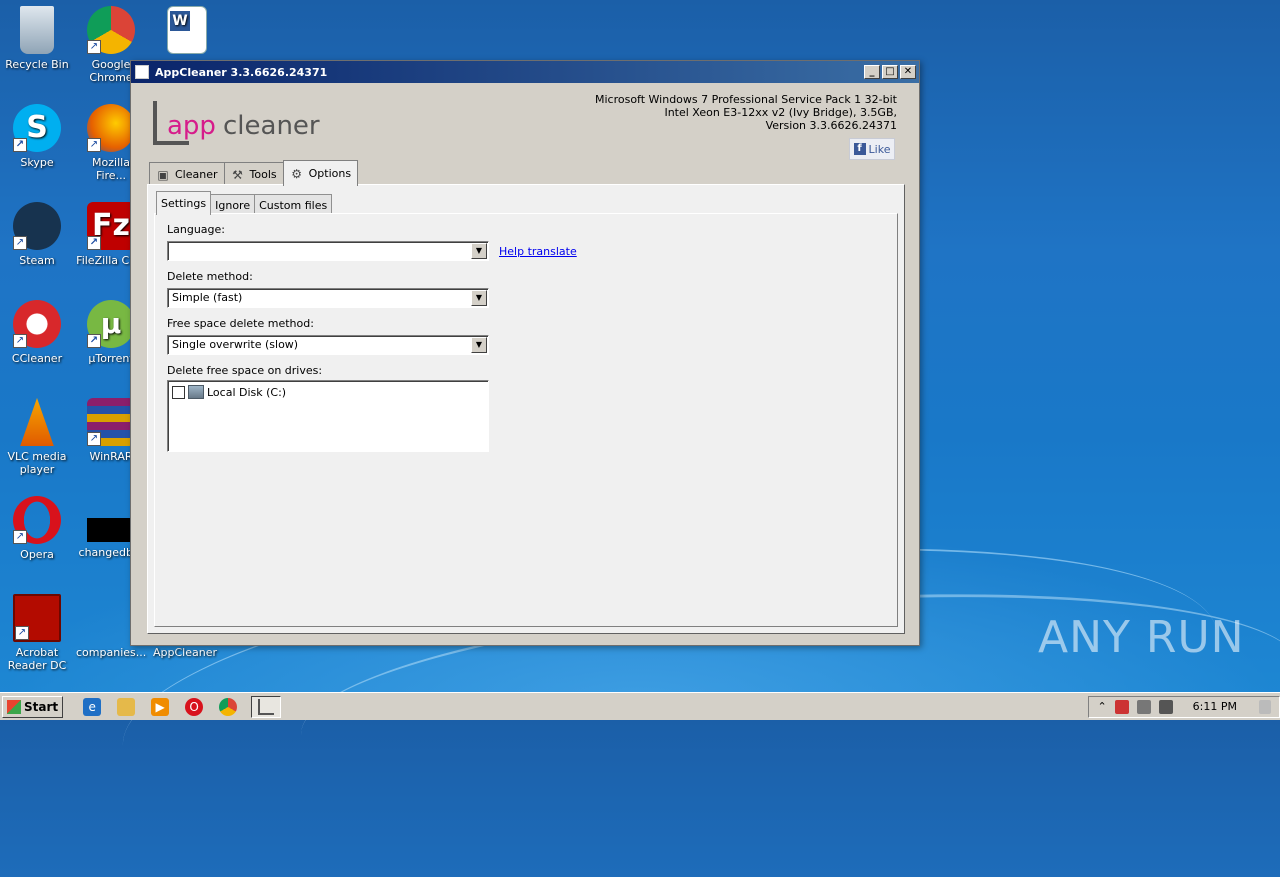  I want to click on tab-label: Tools, so click(263, 174).